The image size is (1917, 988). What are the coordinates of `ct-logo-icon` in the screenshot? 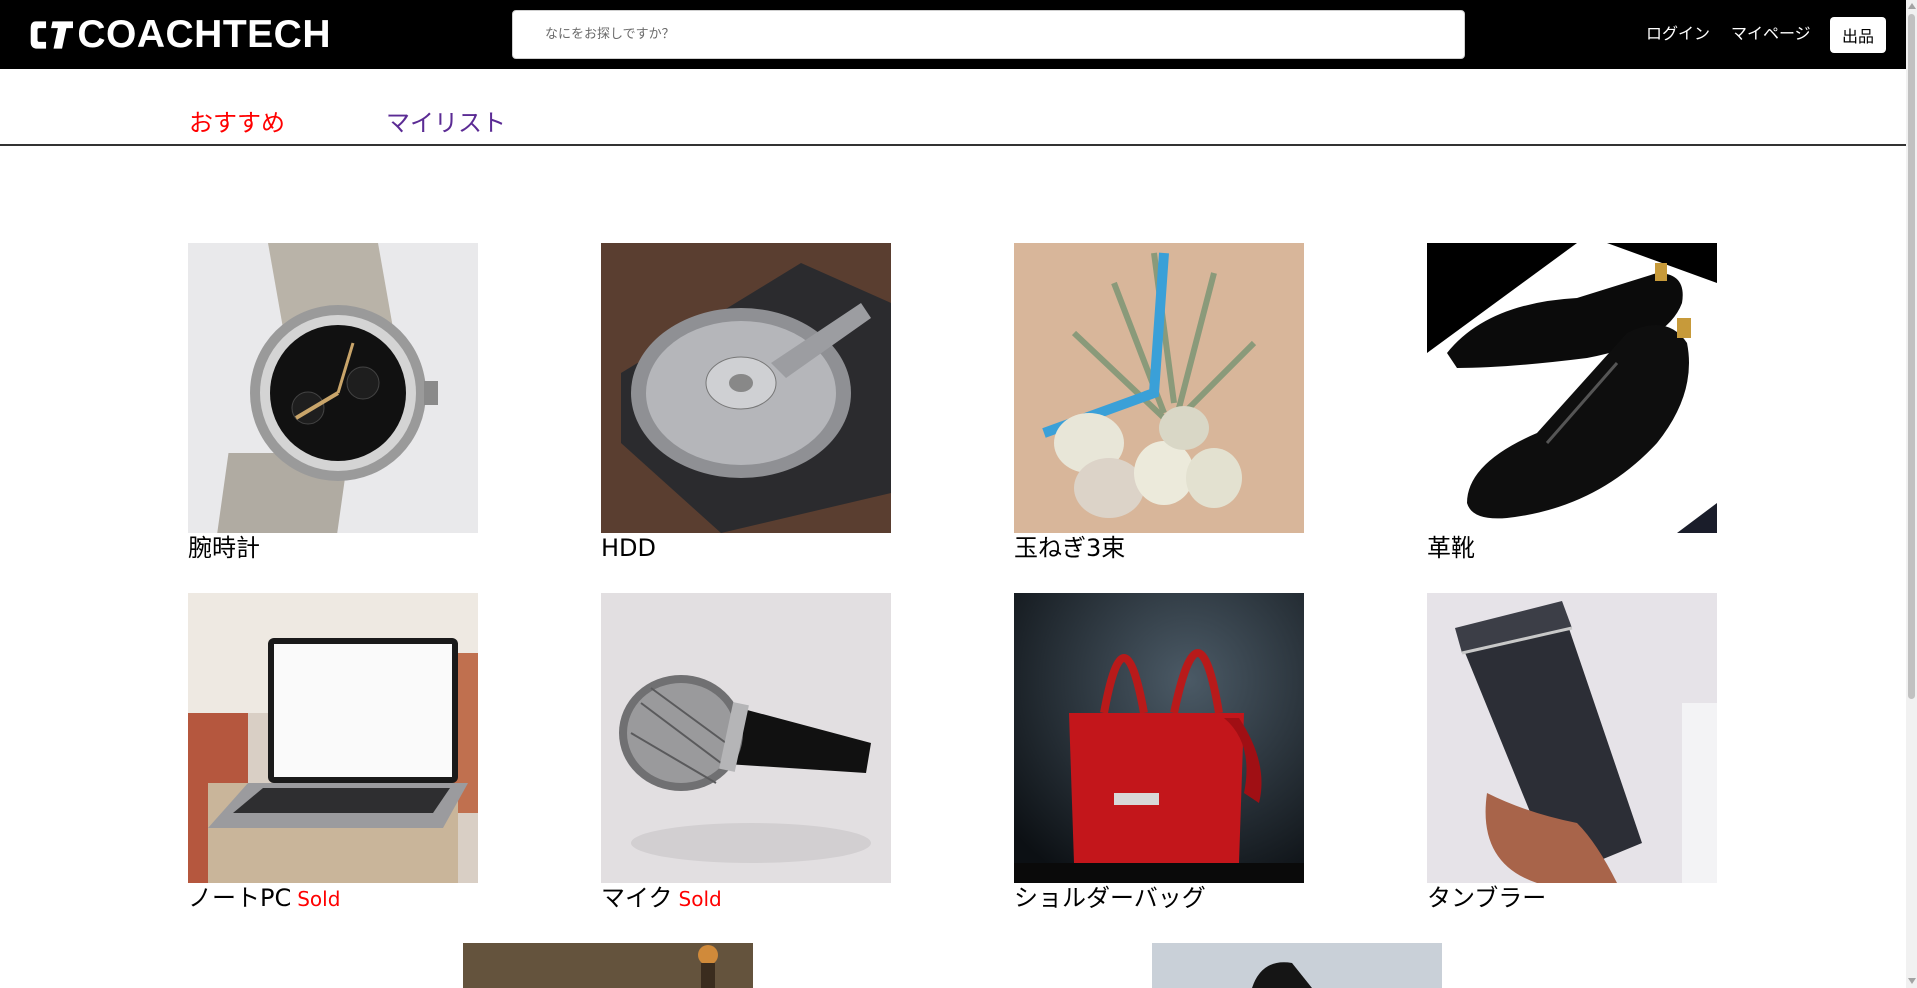 It's located at (52, 35).